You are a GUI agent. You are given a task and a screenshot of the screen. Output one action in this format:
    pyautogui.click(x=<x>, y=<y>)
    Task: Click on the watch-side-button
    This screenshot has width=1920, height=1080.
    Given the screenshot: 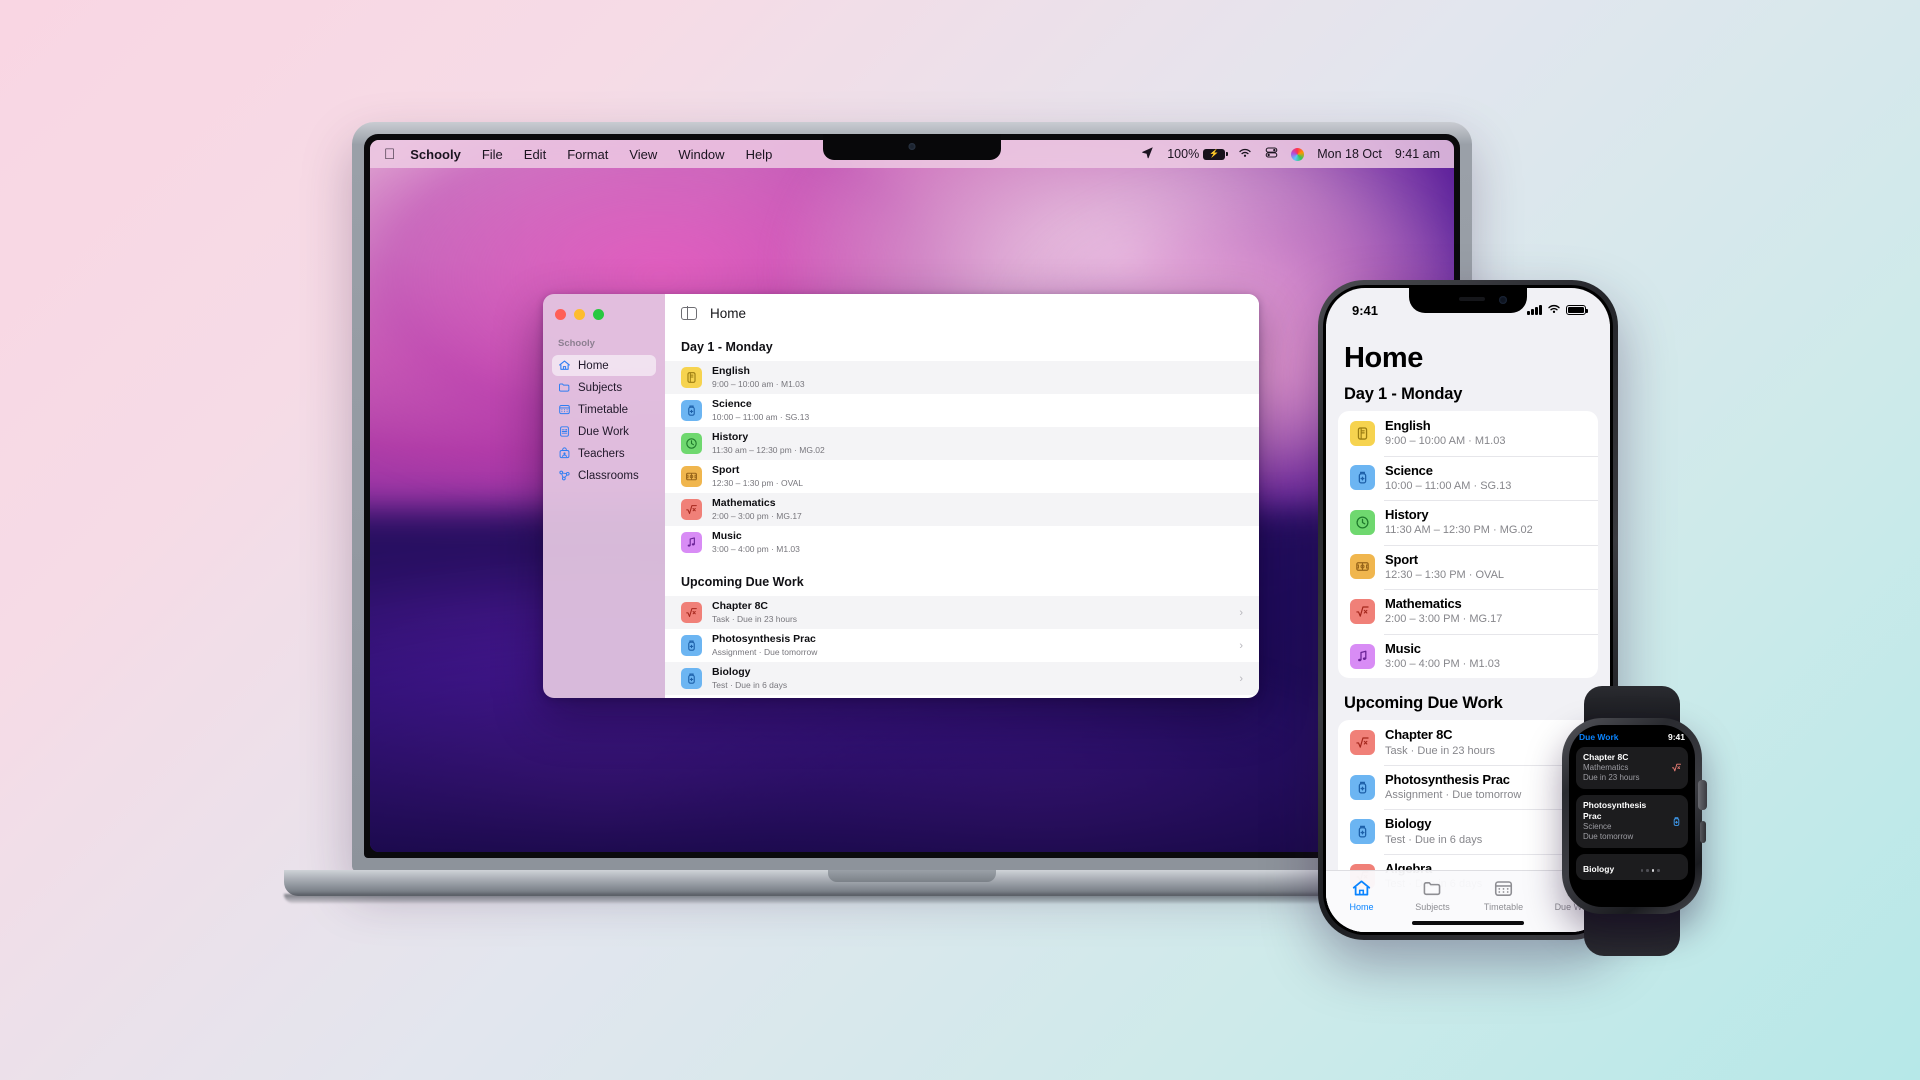 What is the action you would take?
    pyautogui.click(x=1703, y=832)
    